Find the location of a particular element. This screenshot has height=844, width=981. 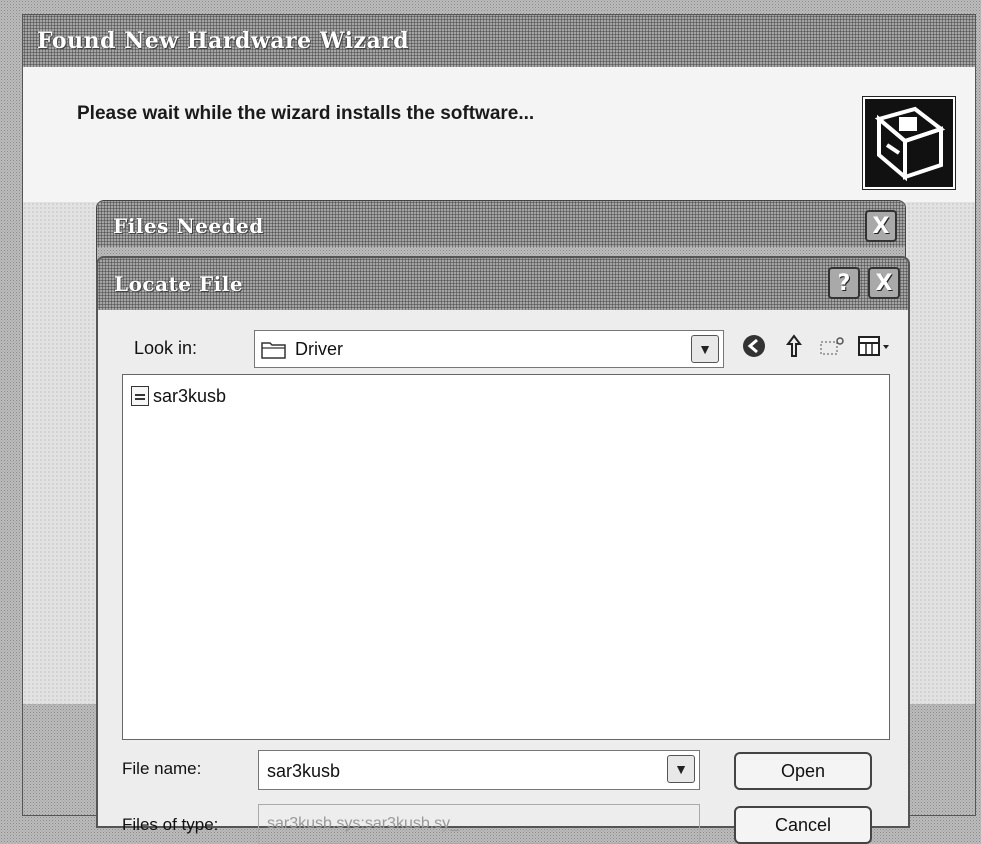

wizard-title-bar: Found New Hardware Wizard is located at coordinates (499, 41).